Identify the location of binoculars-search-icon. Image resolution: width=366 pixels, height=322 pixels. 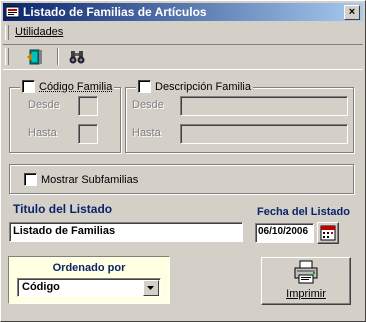
(77, 57).